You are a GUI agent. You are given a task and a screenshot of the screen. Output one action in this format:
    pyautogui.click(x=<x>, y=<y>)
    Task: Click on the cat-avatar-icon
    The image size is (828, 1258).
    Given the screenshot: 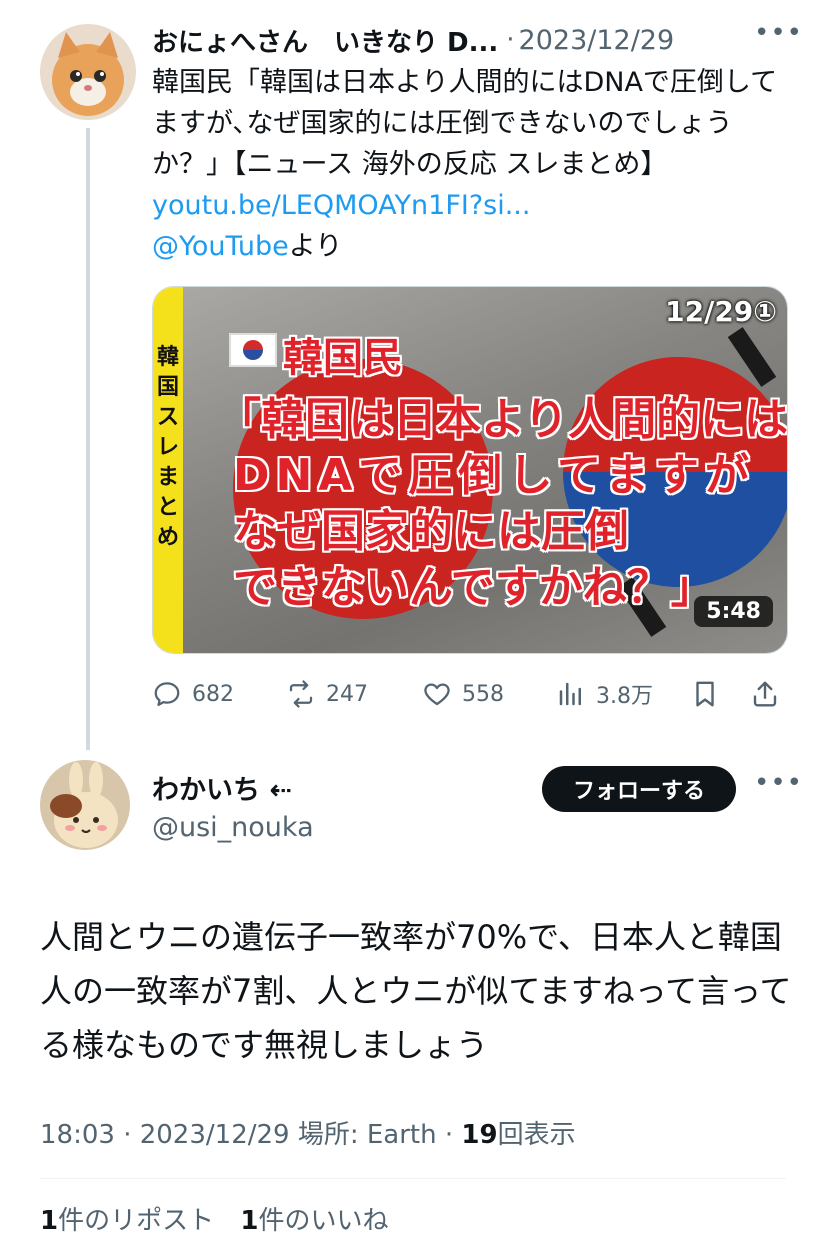 What is the action you would take?
    pyautogui.click(x=88, y=72)
    